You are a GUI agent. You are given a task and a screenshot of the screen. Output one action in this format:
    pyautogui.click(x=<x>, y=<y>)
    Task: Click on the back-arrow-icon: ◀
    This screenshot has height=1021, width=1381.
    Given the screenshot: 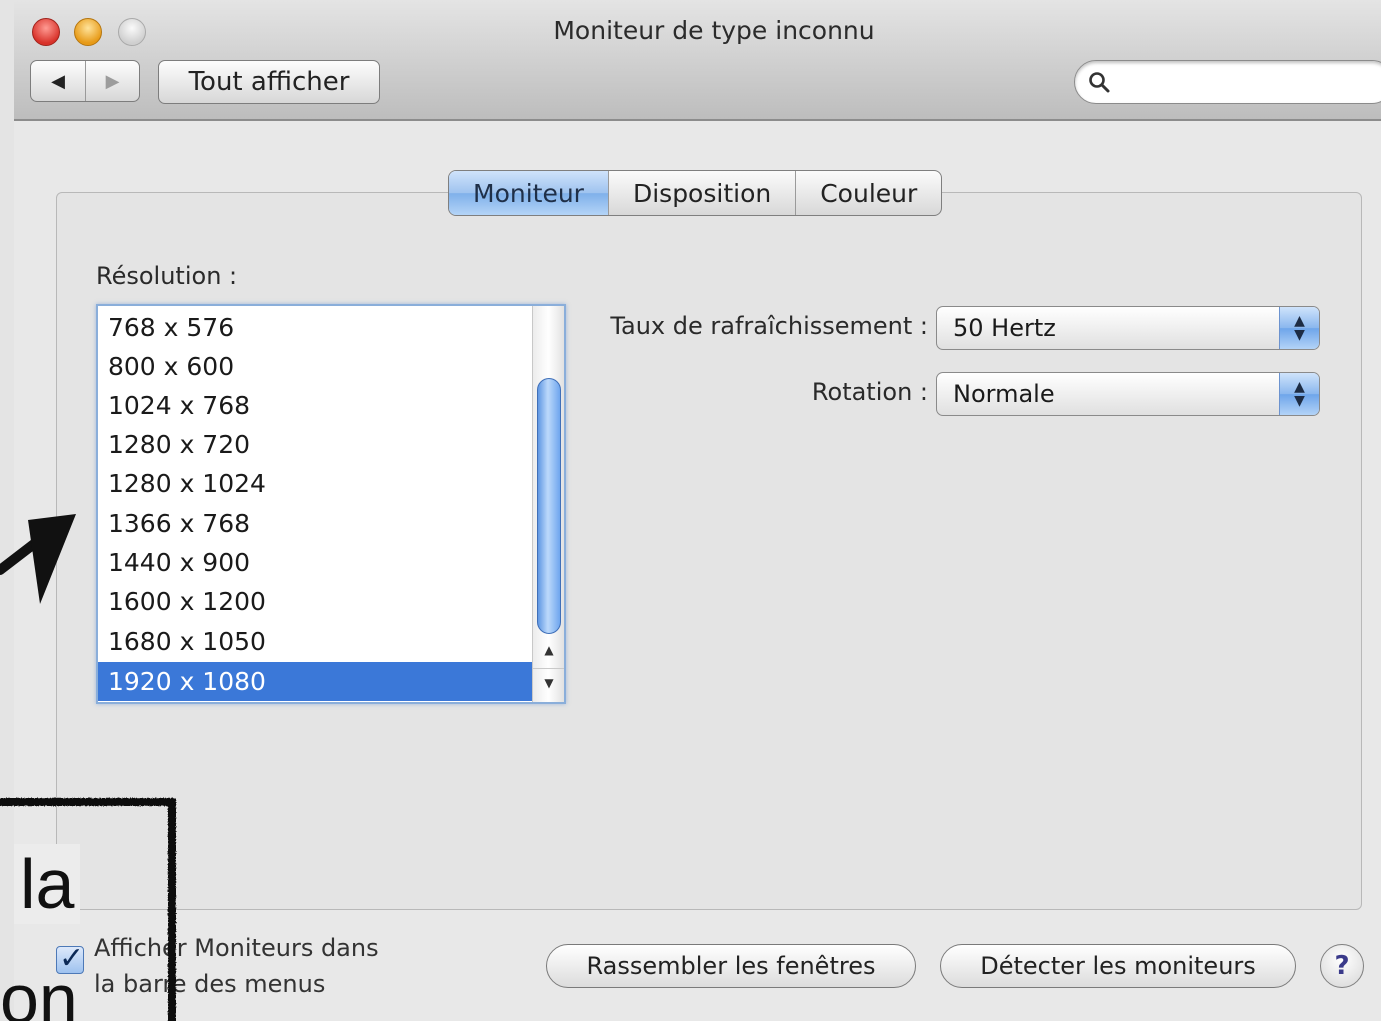 What is the action you would take?
    pyautogui.click(x=58, y=81)
    